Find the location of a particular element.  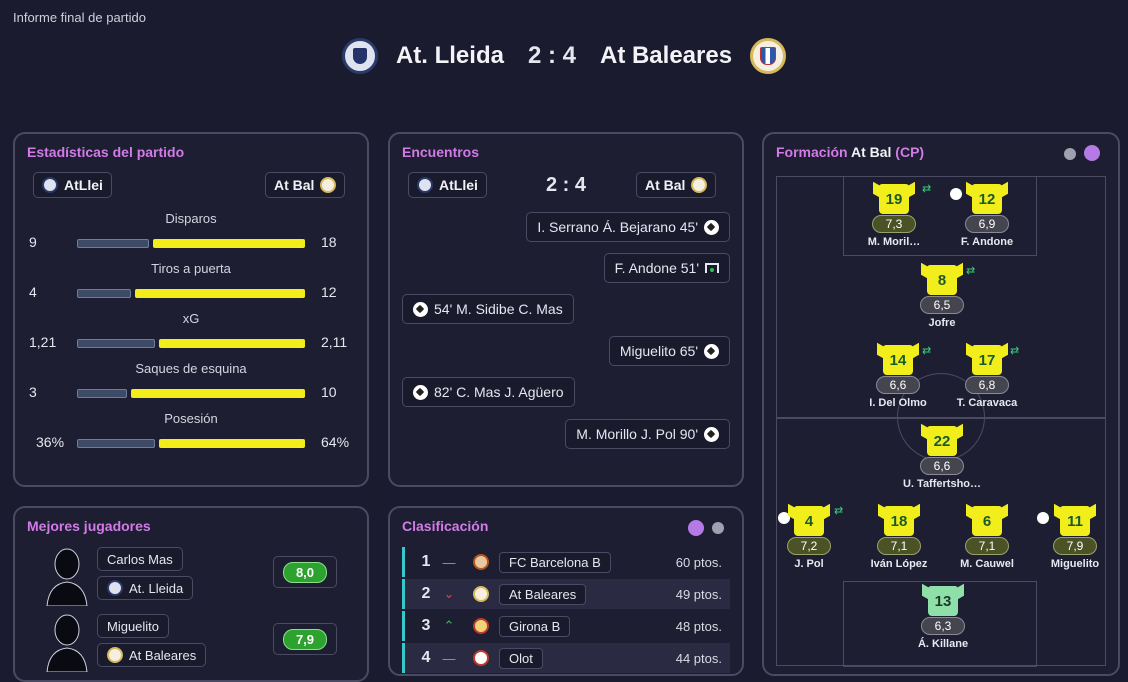

best-player-team: At. Lleida is located at coordinates (145, 588).